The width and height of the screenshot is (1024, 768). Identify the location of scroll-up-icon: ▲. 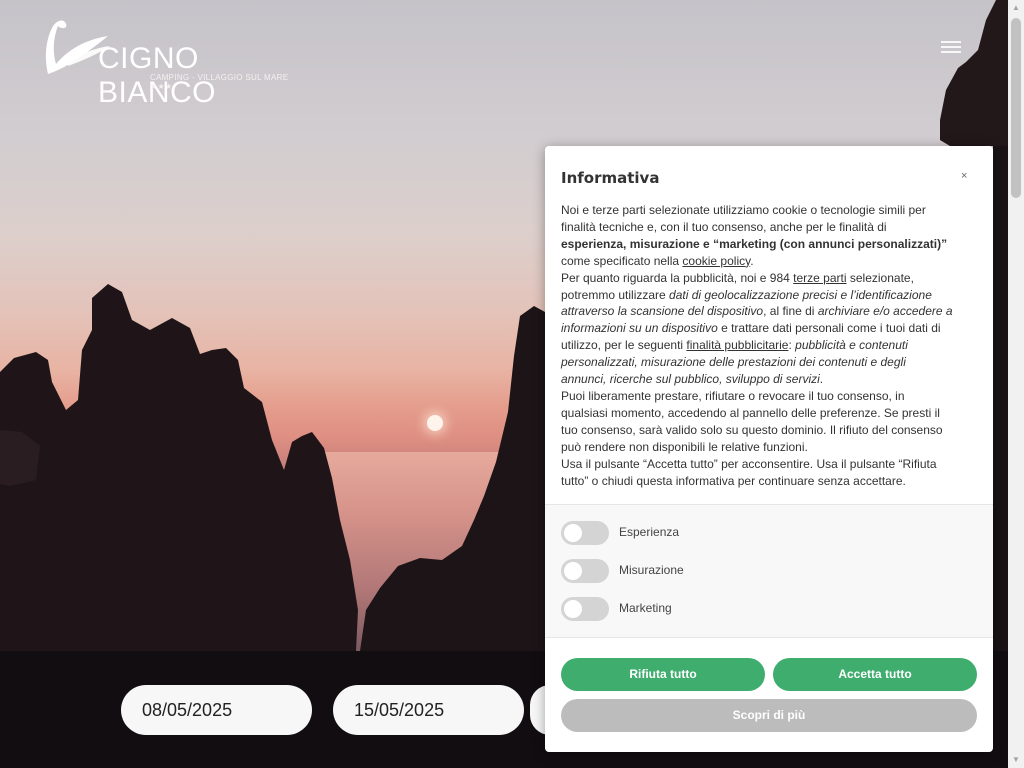
(1016, 8).